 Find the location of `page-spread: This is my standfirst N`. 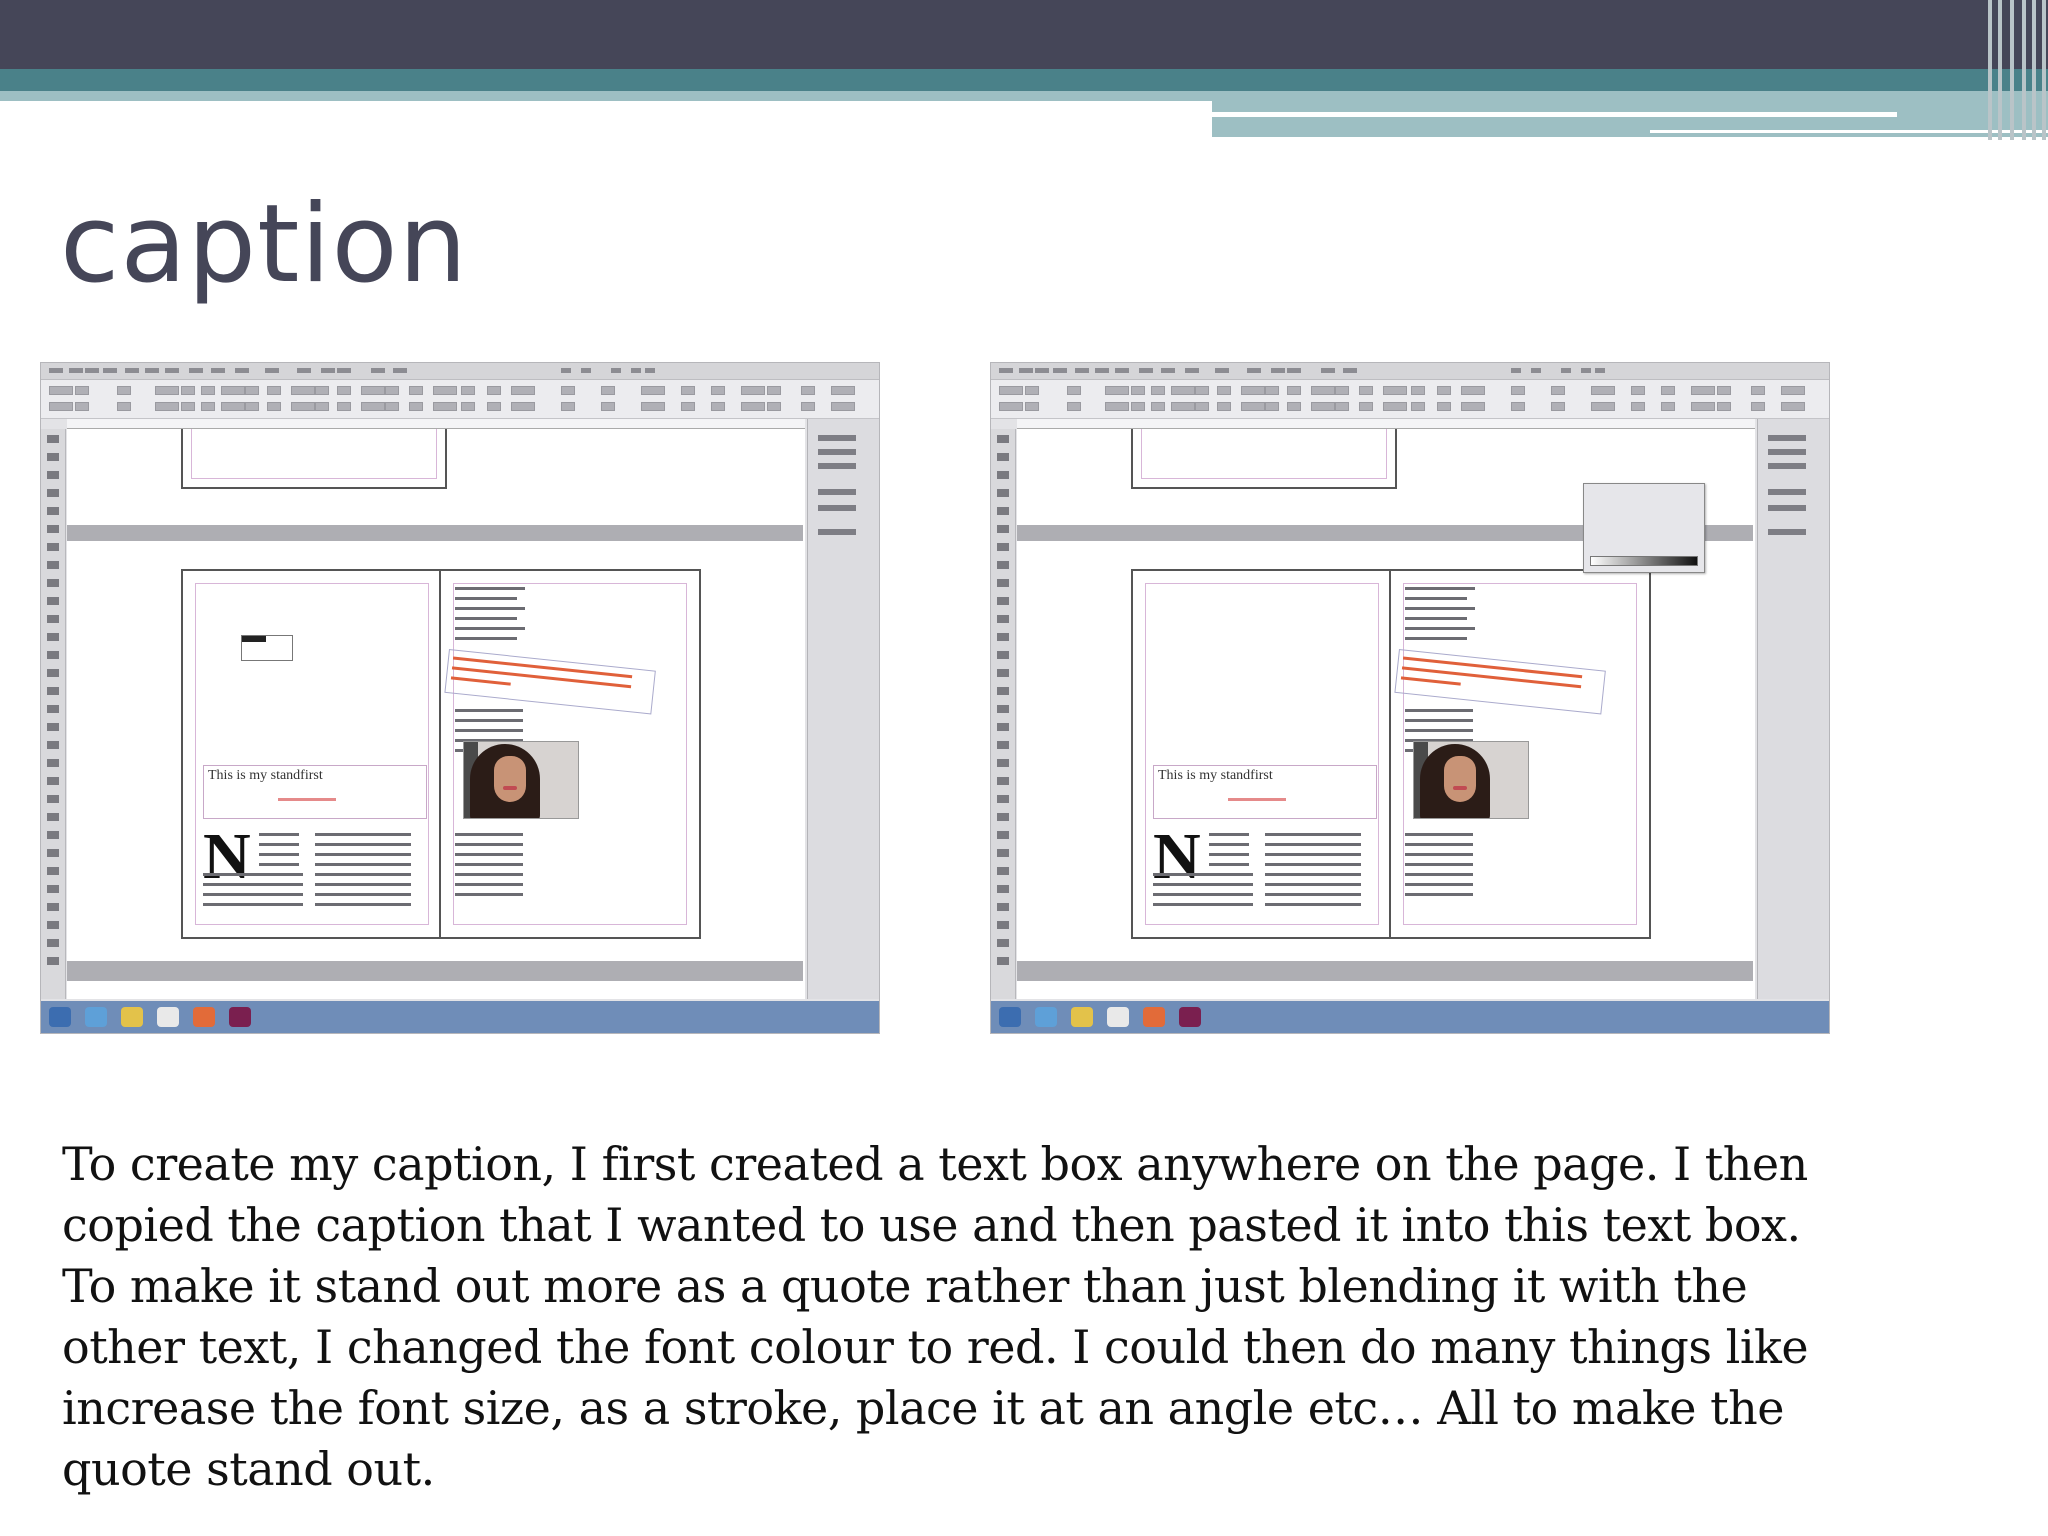

page-spread: This is my standfirst N is located at coordinates (443, 754).